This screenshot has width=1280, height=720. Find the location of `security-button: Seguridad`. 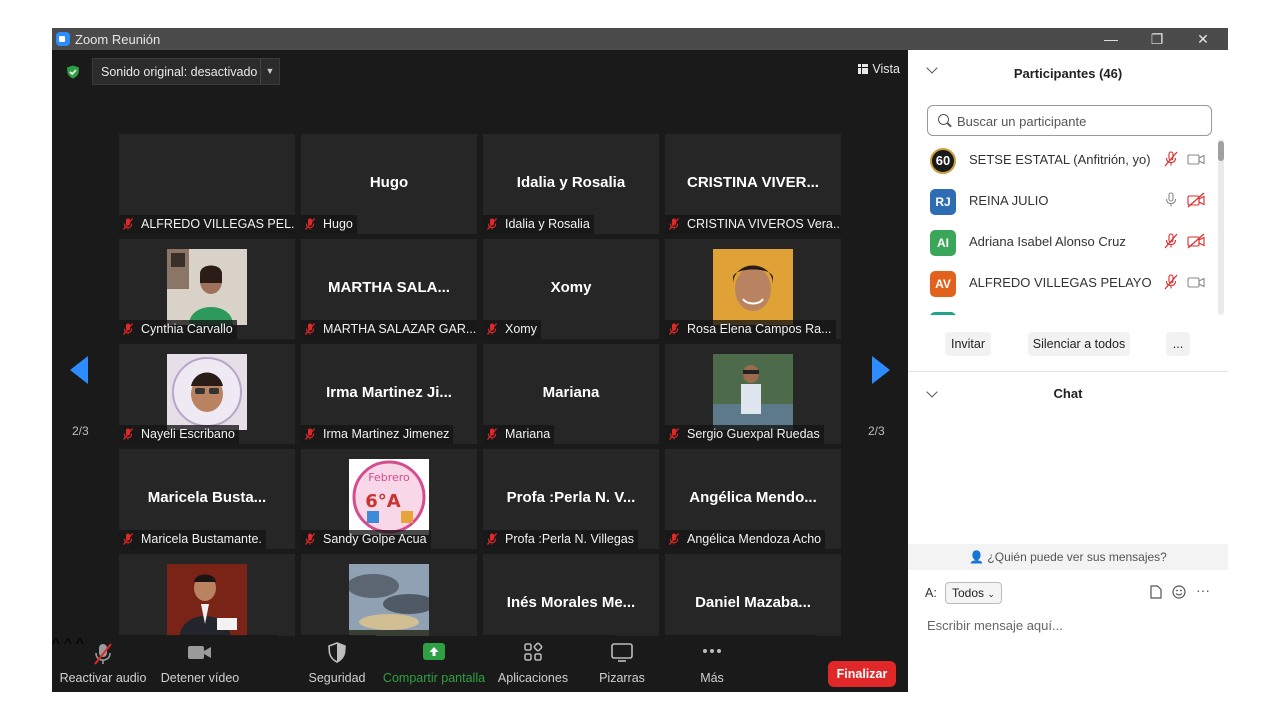

security-button: Seguridad is located at coordinates (337, 664).